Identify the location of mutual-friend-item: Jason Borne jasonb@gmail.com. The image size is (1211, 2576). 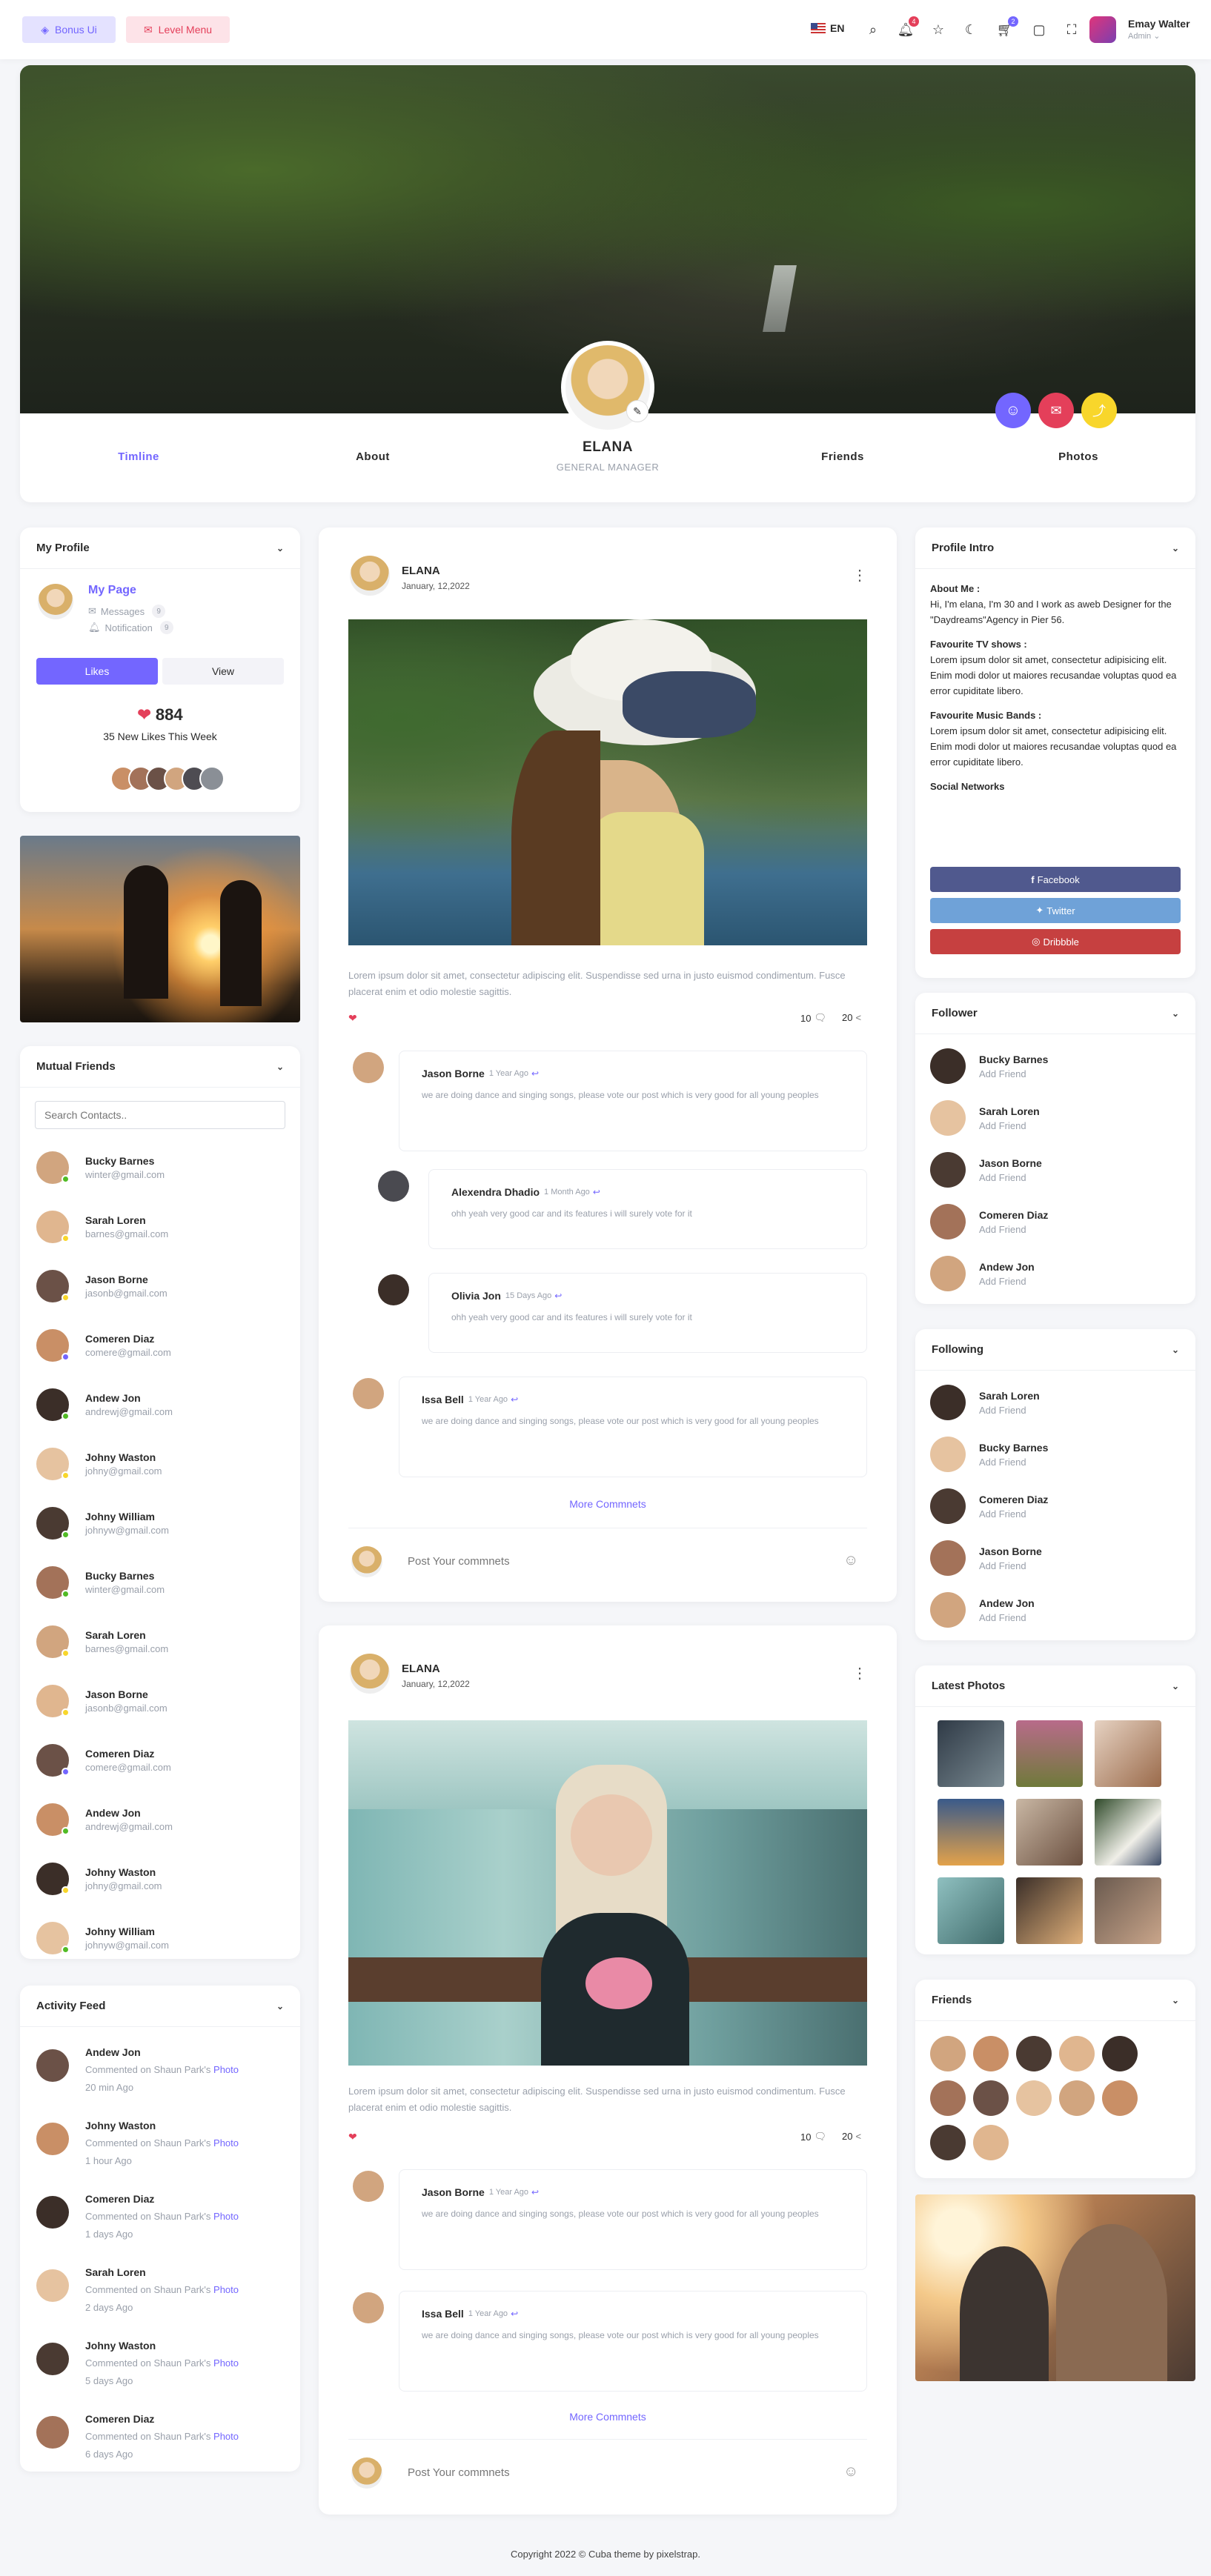
(160, 1286).